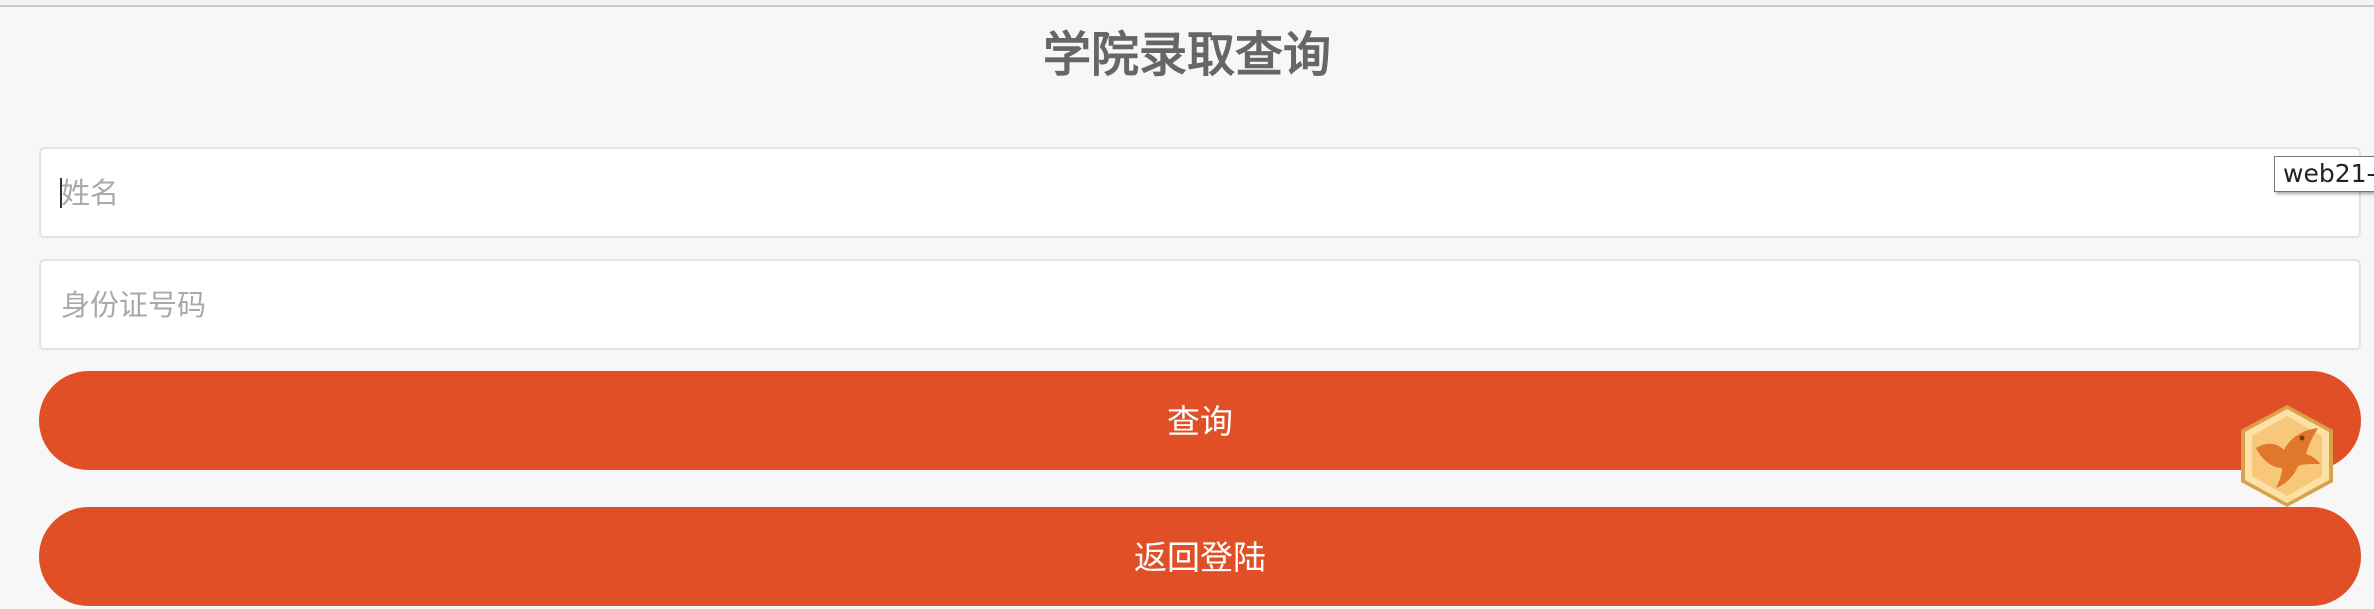 This screenshot has height=609, width=2374. Describe the element at coordinates (1200, 192) in the screenshot. I see `name-input` at that location.